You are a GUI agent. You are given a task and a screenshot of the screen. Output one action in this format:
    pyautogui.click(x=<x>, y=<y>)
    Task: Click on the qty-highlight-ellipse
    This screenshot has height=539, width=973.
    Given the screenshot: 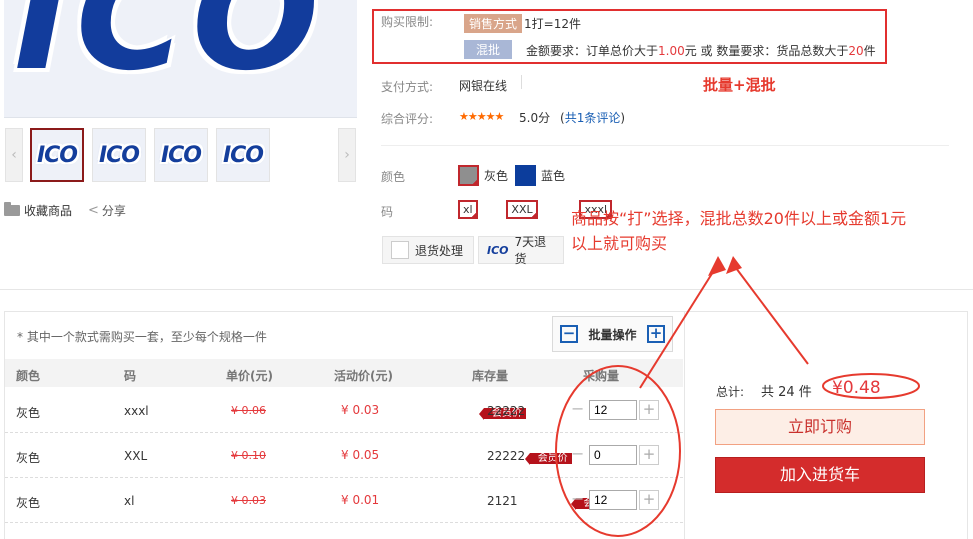 What is the action you would take?
    pyautogui.click(x=618, y=451)
    